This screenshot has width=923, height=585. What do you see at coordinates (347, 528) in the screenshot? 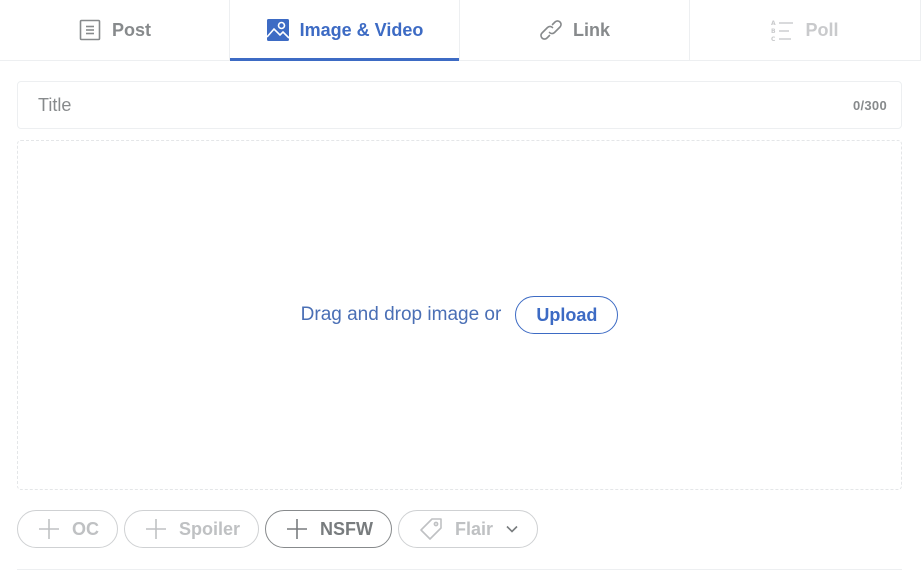
I see `nsfw-tag-label: NSFW` at bounding box center [347, 528].